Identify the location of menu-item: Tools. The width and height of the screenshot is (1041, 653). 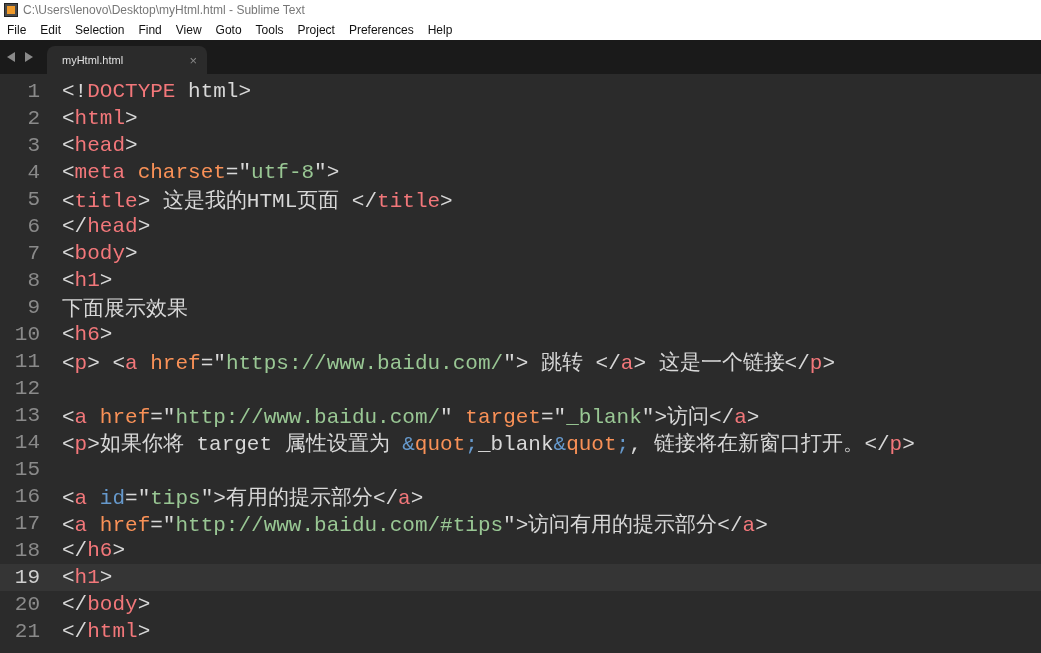
(269, 30).